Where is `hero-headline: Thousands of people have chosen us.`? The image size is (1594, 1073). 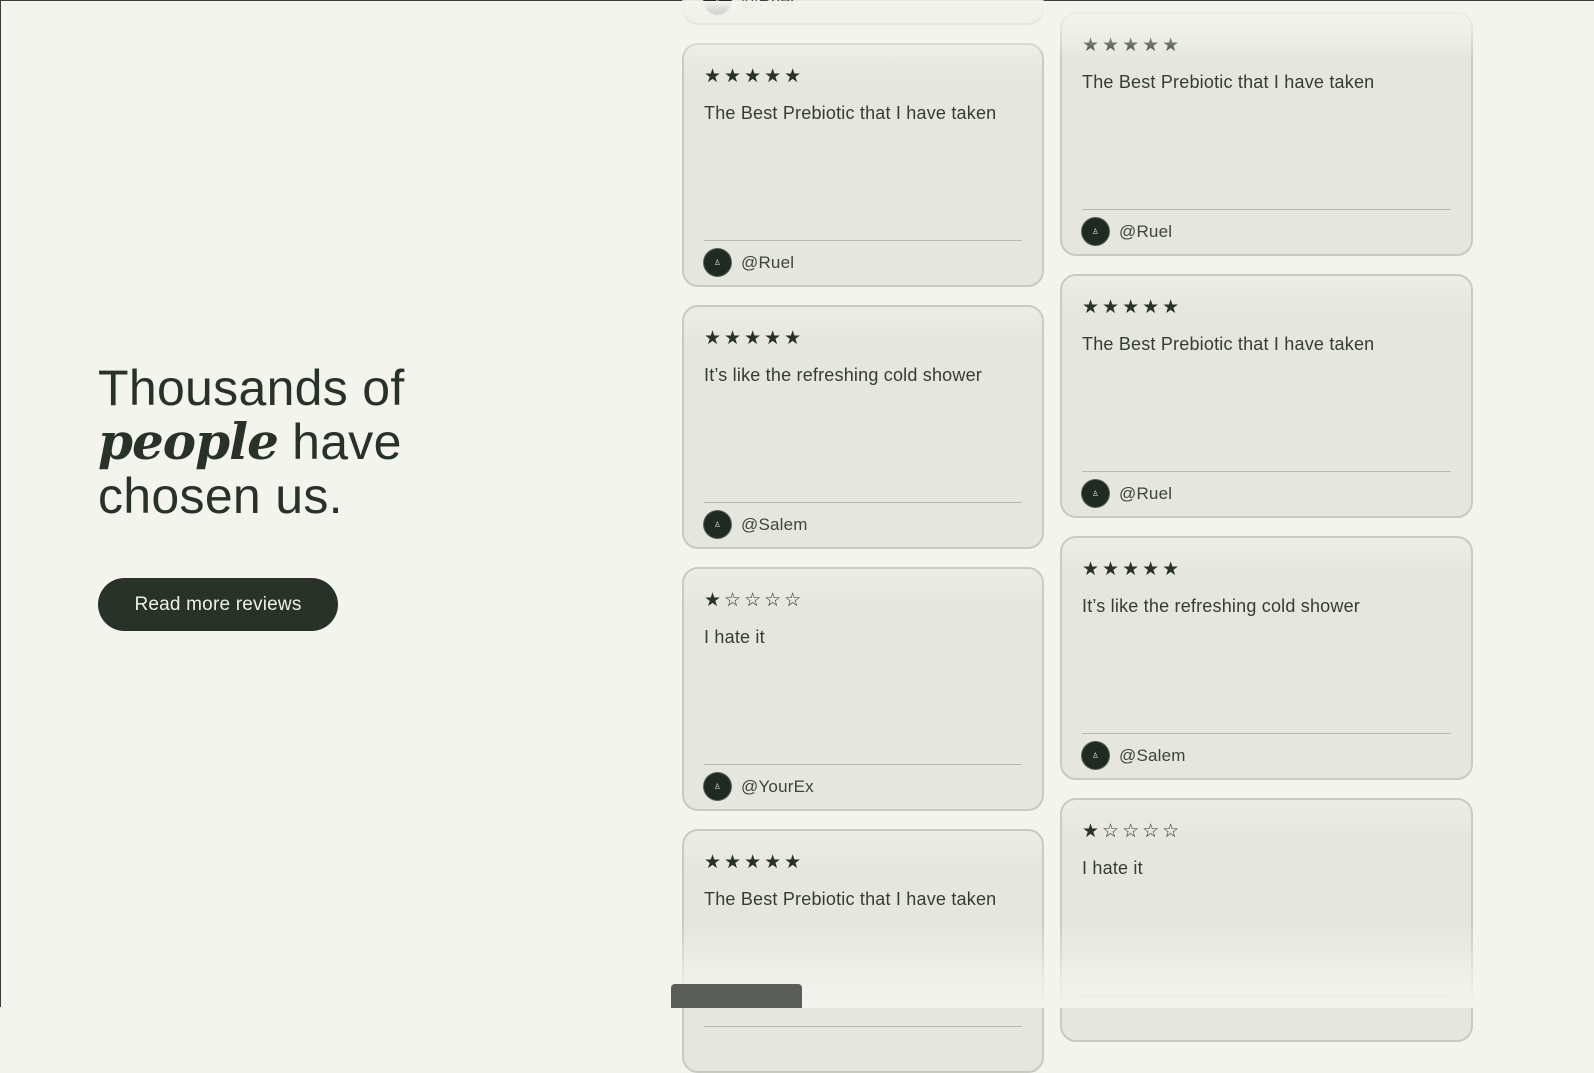 hero-headline: Thousands of people have chosen us. is located at coordinates (358, 442).